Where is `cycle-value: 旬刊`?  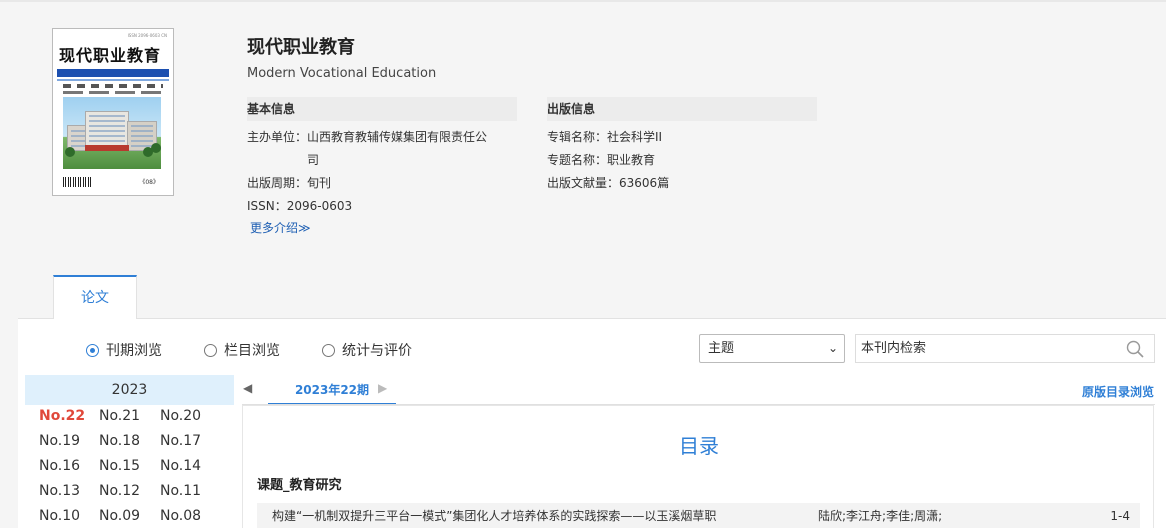 cycle-value: 旬刊 is located at coordinates (319, 183).